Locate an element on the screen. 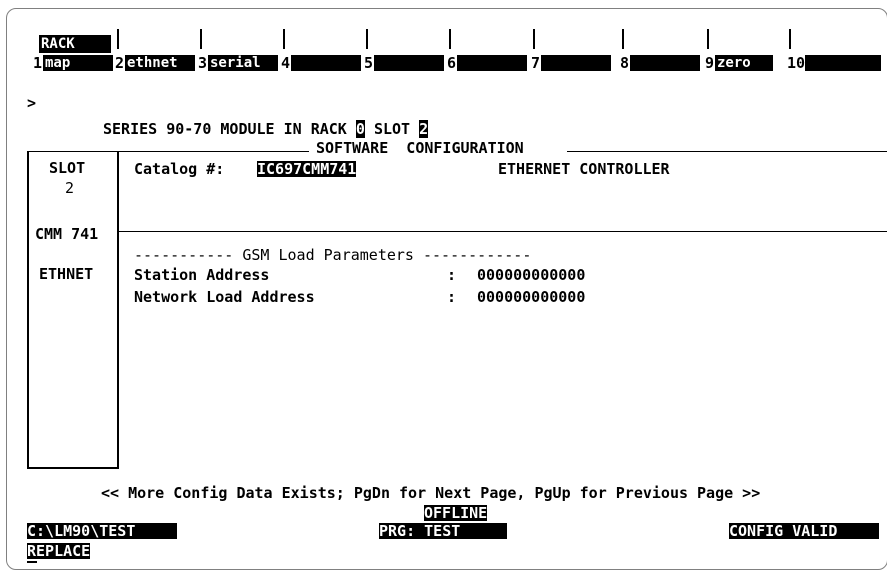 The height and width of the screenshot is (577, 887). config-status-indicator: CONFIG VALID is located at coordinates (804, 531).